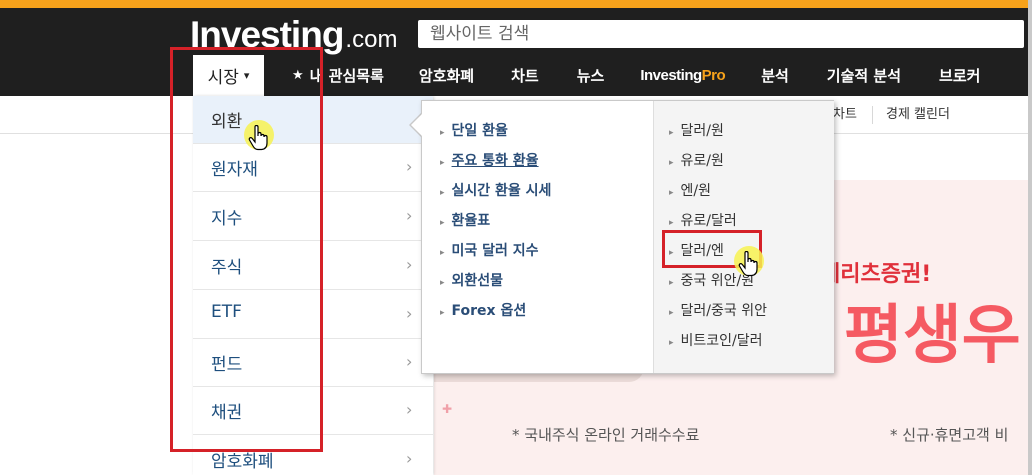 Image resolution: width=1032 pixels, height=475 pixels. What do you see at coordinates (949, 435) in the screenshot?
I see `ad-note-right: * 신규·휴면고객 비` at bounding box center [949, 435].